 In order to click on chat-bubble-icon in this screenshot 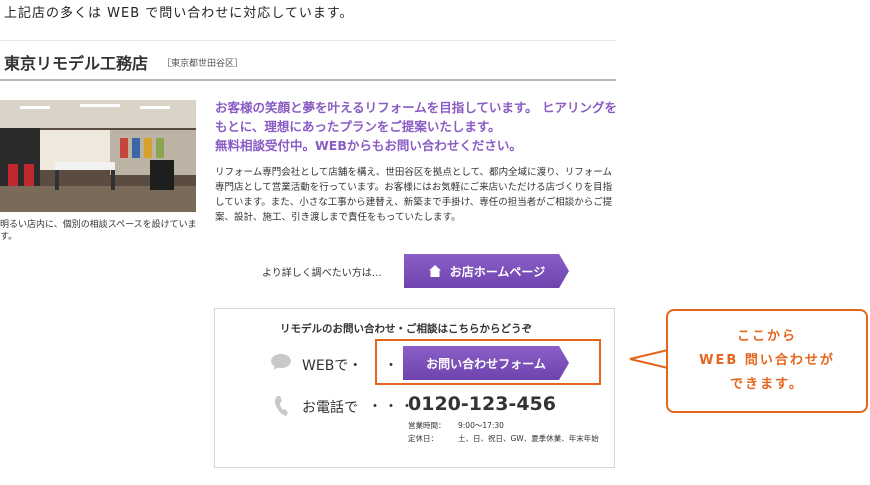, I will do `click(281, 362)`.